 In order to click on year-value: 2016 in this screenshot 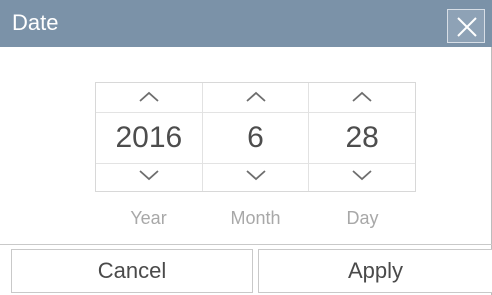, I will do `click(149, 137)`.